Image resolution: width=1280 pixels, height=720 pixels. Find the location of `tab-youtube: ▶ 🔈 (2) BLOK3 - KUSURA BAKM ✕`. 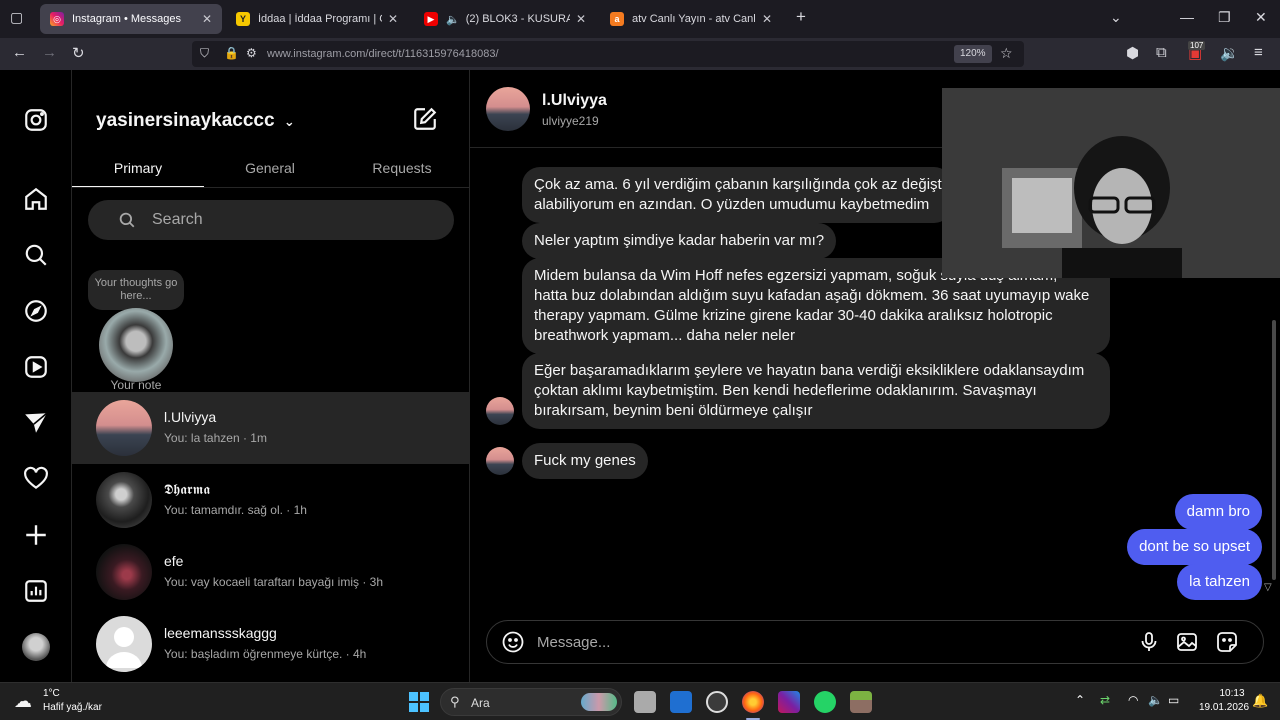

tab-youtube: ▶ 🔈 (2) BLOK3 - KUSURA BAKM ✕ is located at coordinates (505, 19).